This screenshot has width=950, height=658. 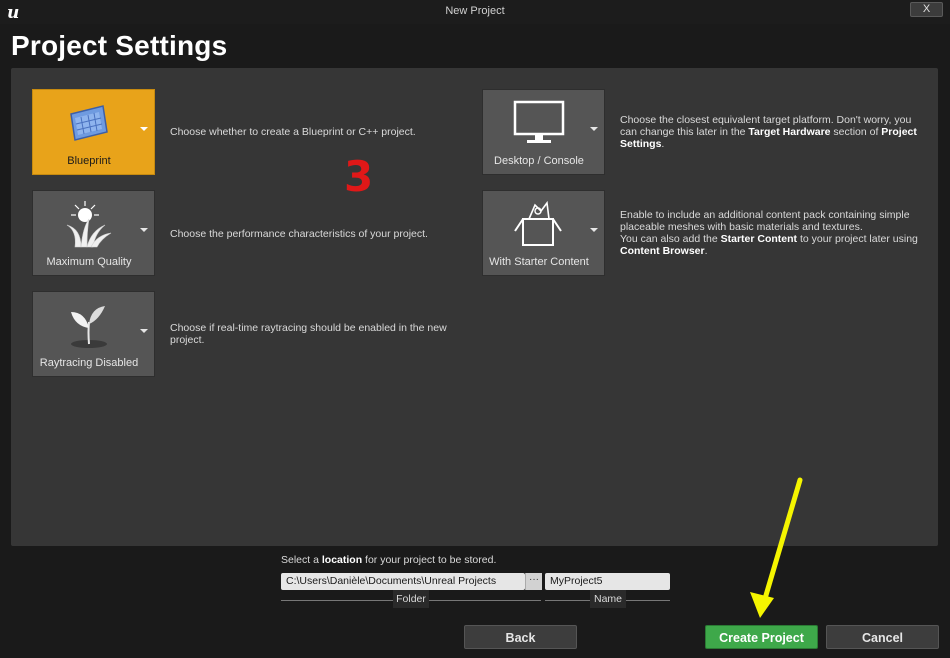 I want to click on quality-tile: Maximum Quality, so click(x=93, y=233).